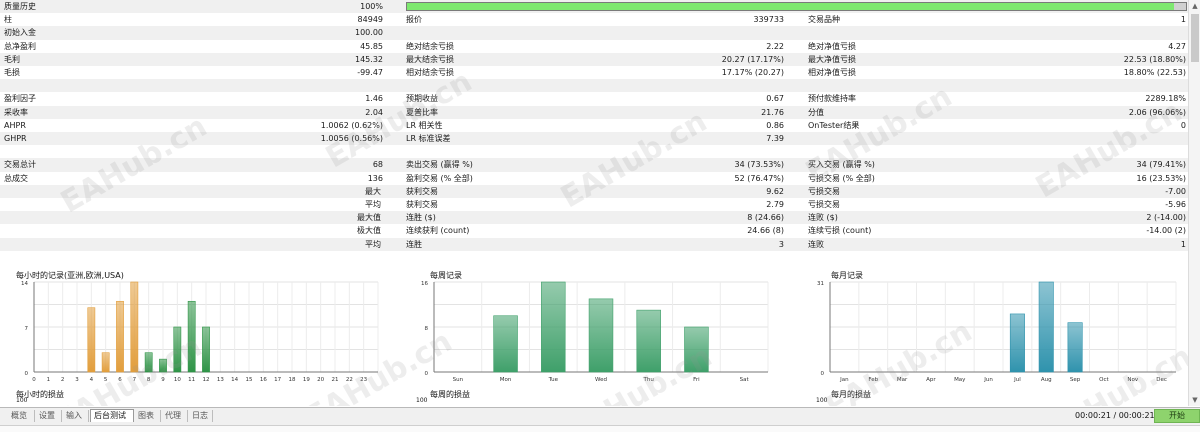 Image resolution: width=1200 pixels, height=432 pixels. Describe the element at coordinates (1161, 178) in the screenshot. I see `stat-value: 16 (23.53%)` at that location.